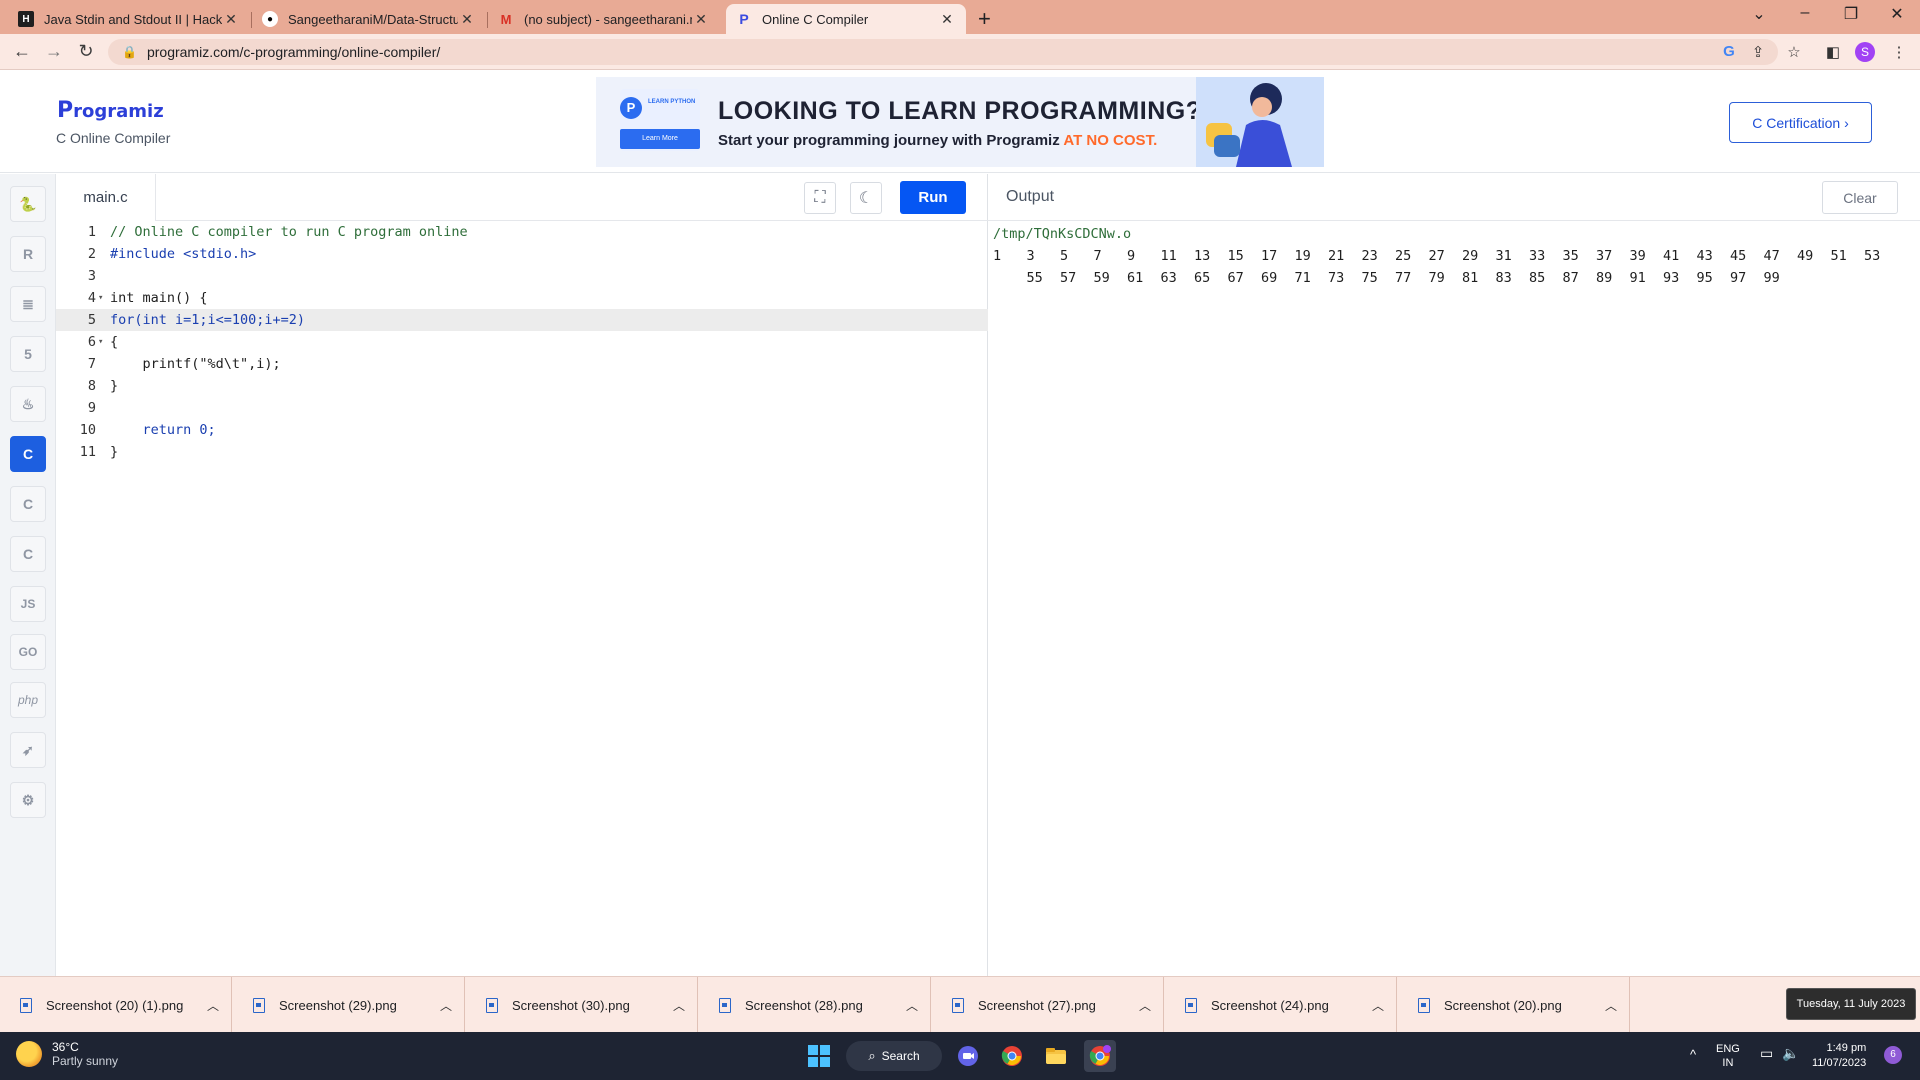  I want to click on back-icon: ←, so click(22, 51).